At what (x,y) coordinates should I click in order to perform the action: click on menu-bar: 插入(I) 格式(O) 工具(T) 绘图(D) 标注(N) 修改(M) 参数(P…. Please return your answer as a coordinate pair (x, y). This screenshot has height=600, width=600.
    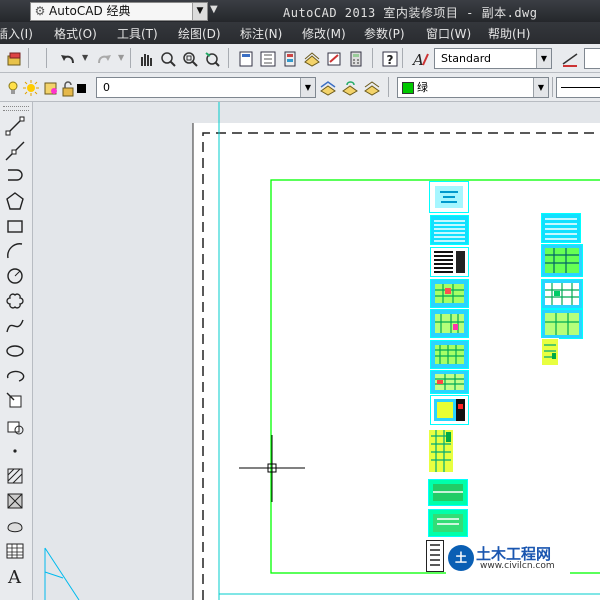
    Looking at the image, I should click on (300, 33).